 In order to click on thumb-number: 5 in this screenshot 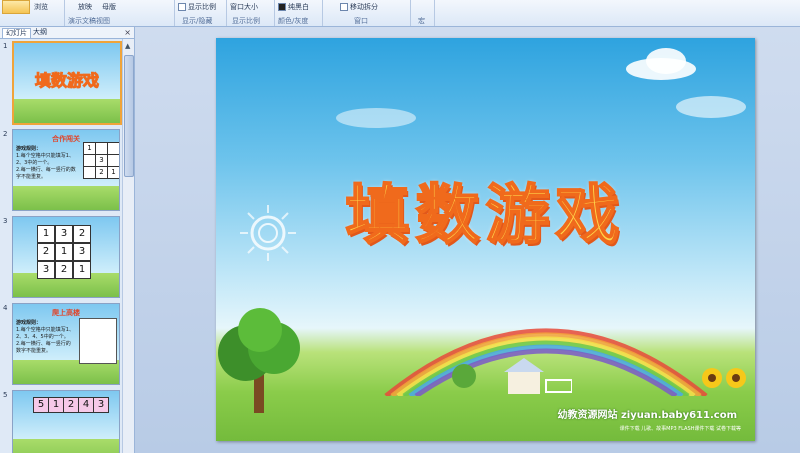, I will do `click(5, 395)`.